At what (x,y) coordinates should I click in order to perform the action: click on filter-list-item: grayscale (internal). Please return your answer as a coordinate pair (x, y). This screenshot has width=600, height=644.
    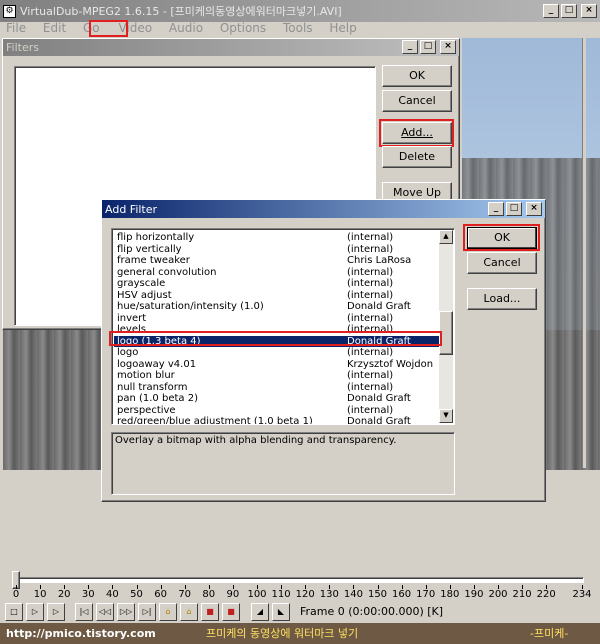
    Looking at the image, I should click on (279, 284).